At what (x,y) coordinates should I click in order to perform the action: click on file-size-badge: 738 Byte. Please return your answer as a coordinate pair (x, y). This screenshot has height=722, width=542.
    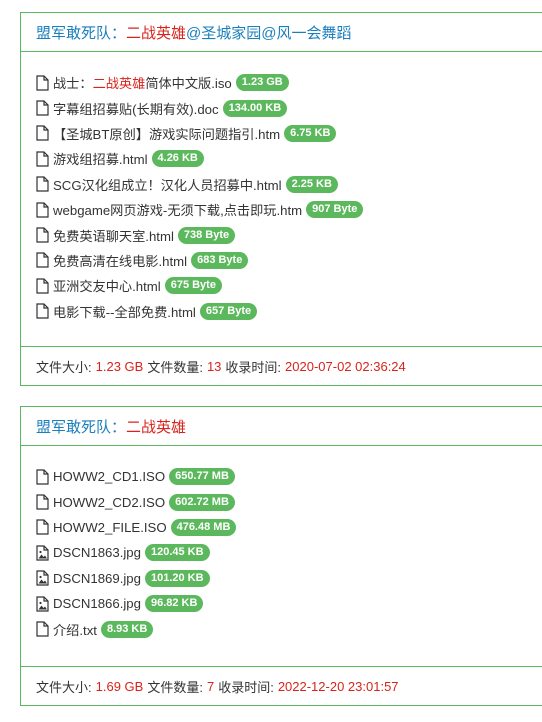
    Looking at the image, I should click on (206, 235).